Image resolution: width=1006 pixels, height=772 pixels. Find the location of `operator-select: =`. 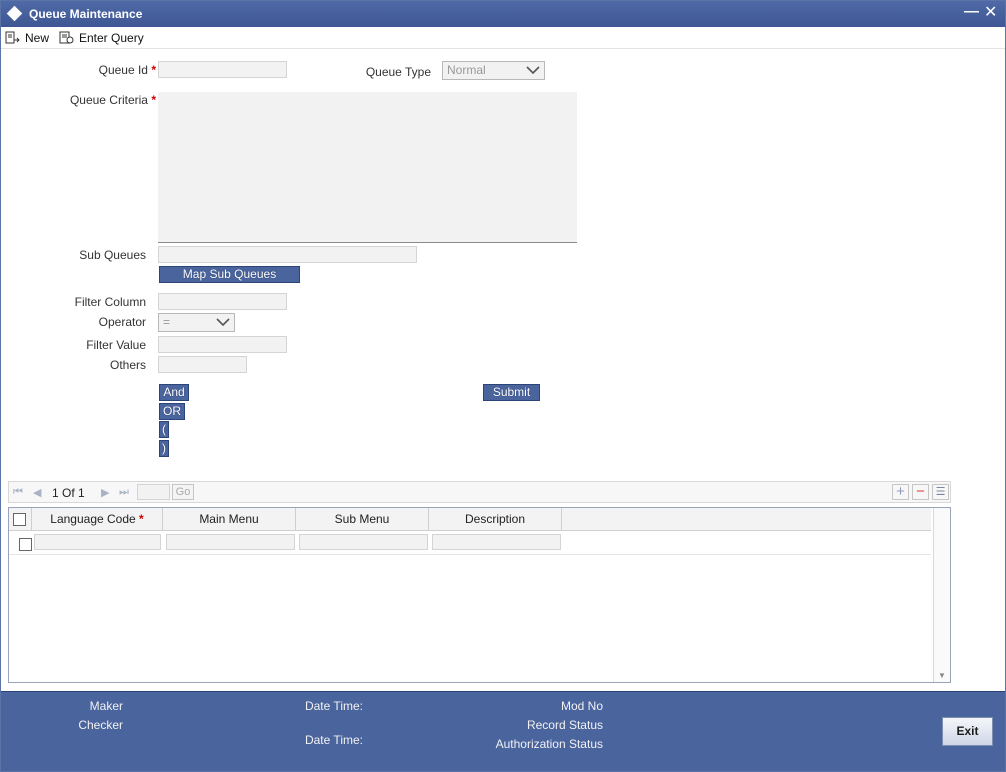

operator-select: = is located at coordinates (196, 322).